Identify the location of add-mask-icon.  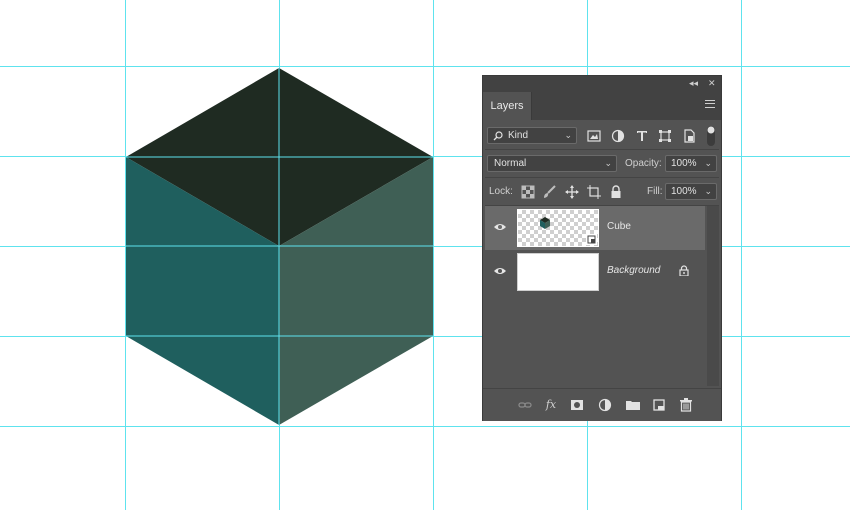
(577, 405).